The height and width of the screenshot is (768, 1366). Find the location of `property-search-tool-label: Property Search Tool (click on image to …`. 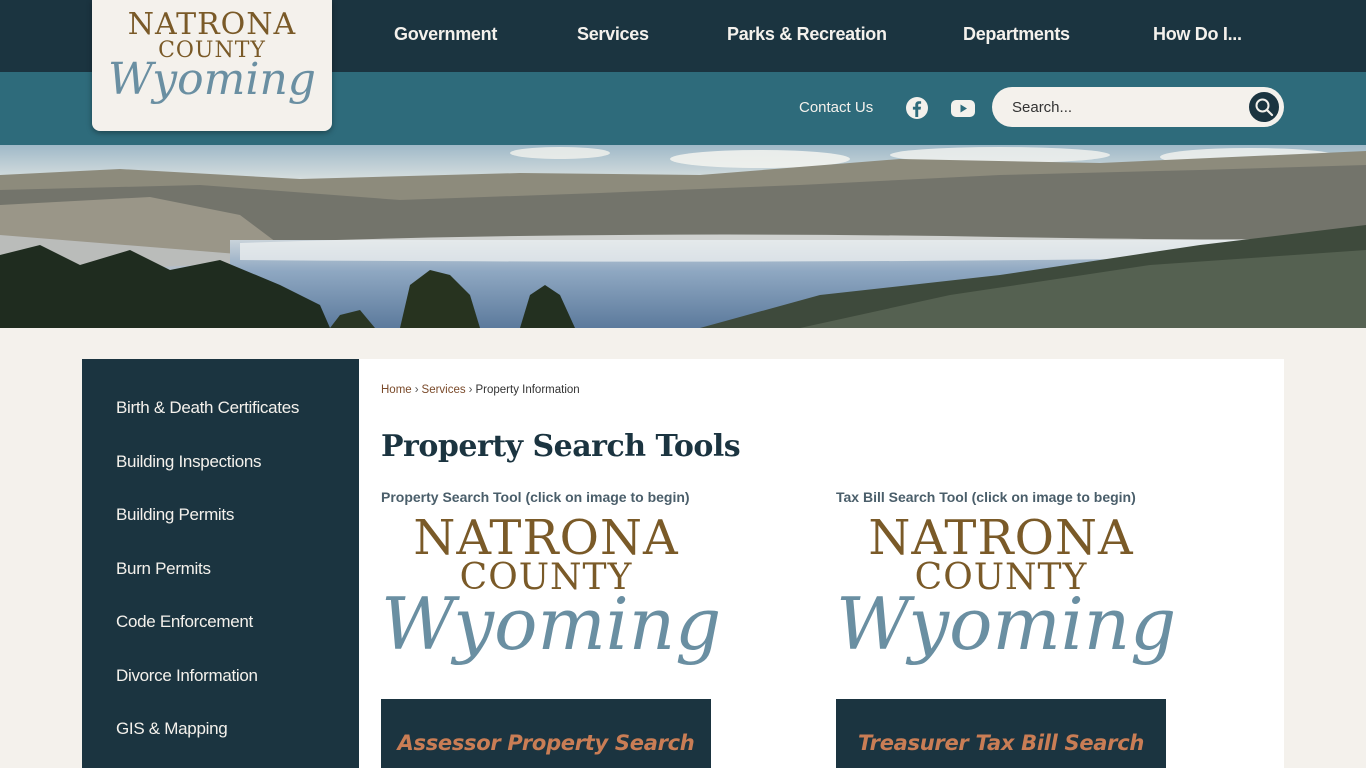

property-search-tool-label: Property Search Tool (click on image to … is located at coordinates (535, 497).